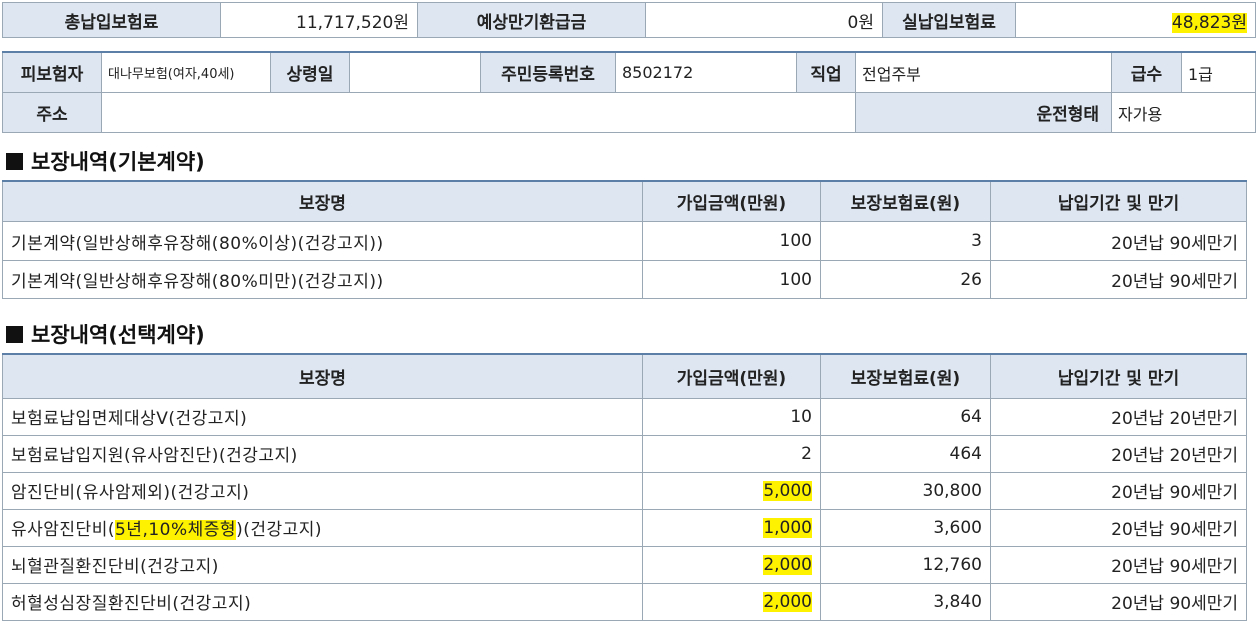 This screenshot has width=1258, height=621. Describe the element at coordinates (322, 241) in the screenshot. I see `coverage-name: 기본계약(일반상해후유장해(80%이상)(건강고지))` at that location.